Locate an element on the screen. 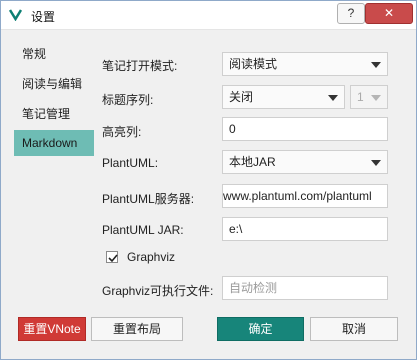  cancel-button: 取消 is located at coordinates (354, 329).